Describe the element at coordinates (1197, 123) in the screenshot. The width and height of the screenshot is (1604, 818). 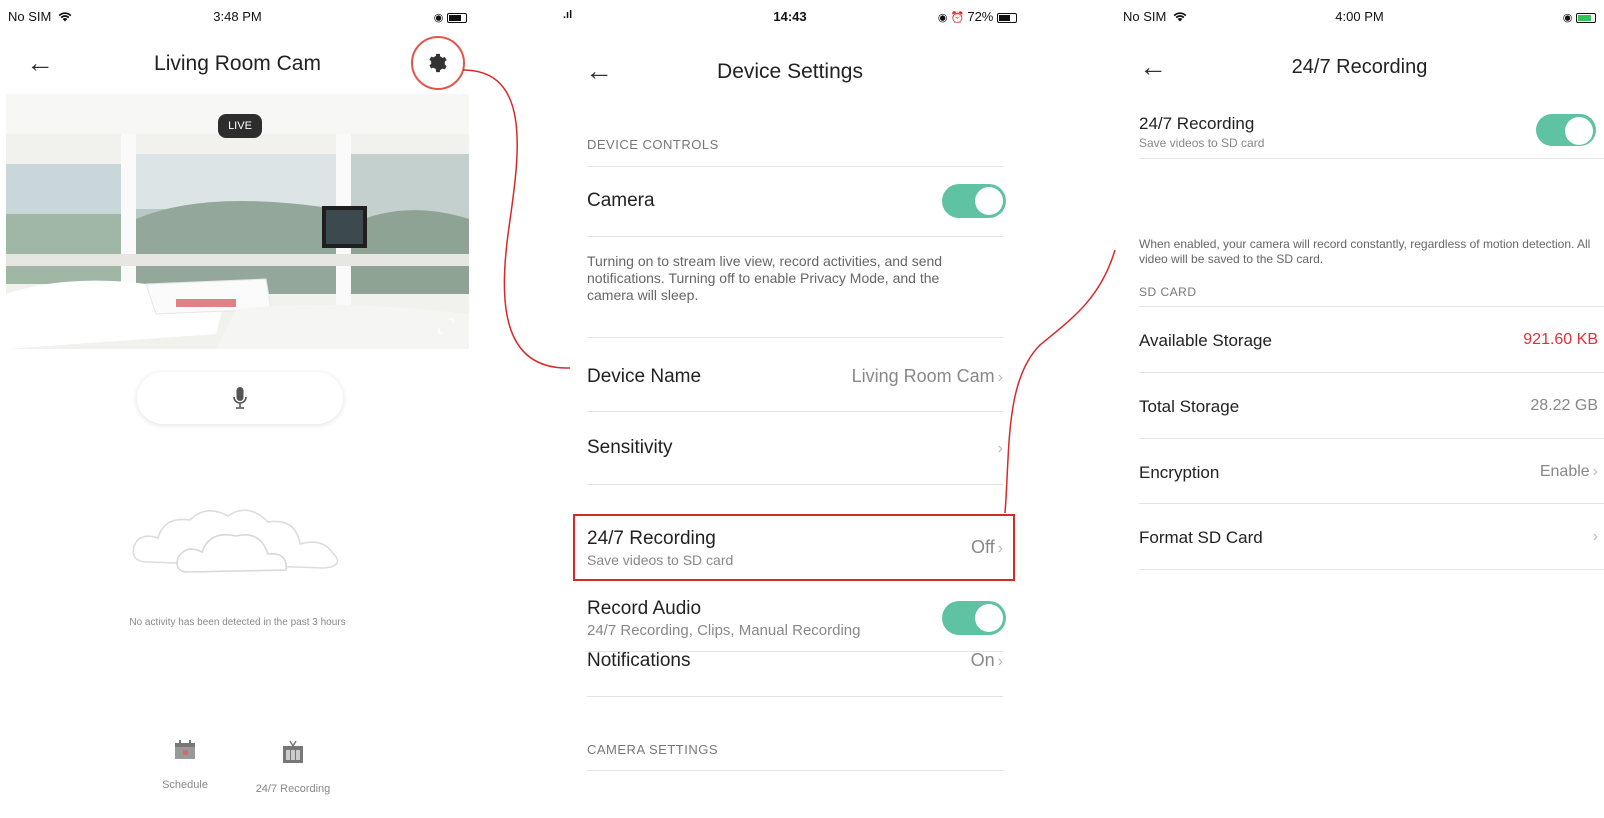
I see `recording-label: 24/7 Recording` at that location.